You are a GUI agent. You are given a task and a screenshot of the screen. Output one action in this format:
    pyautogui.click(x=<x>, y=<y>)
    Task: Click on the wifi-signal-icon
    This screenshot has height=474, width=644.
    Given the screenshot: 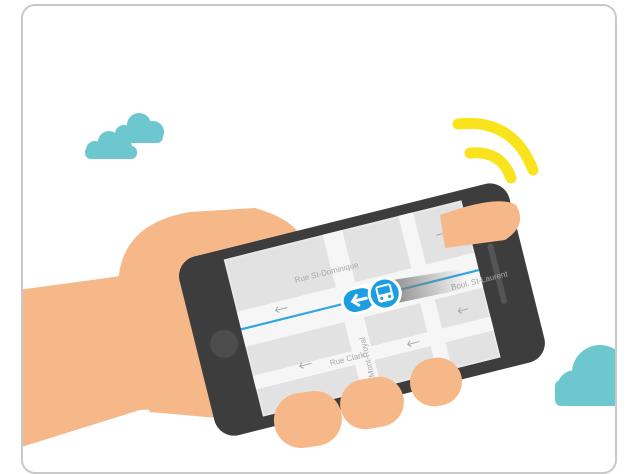 What is the action you would take?
    pyautogui.click(x=495, y=150)
    